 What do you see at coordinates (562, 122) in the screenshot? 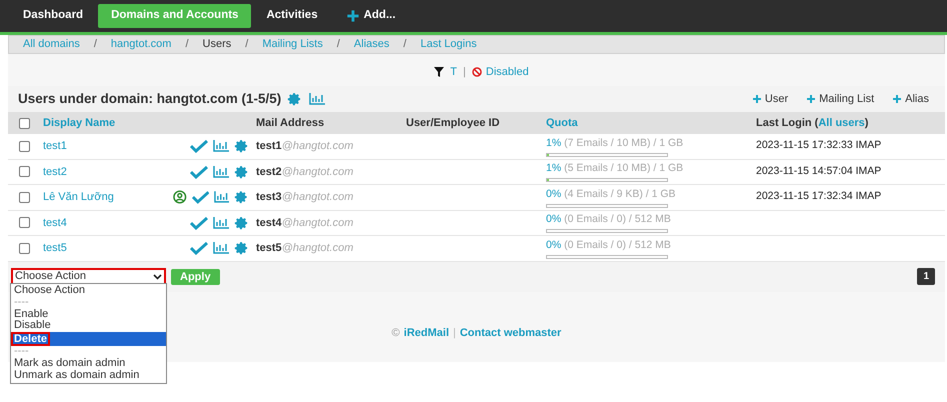
I see `column-header: Quota` at bounding box center [562, 122].